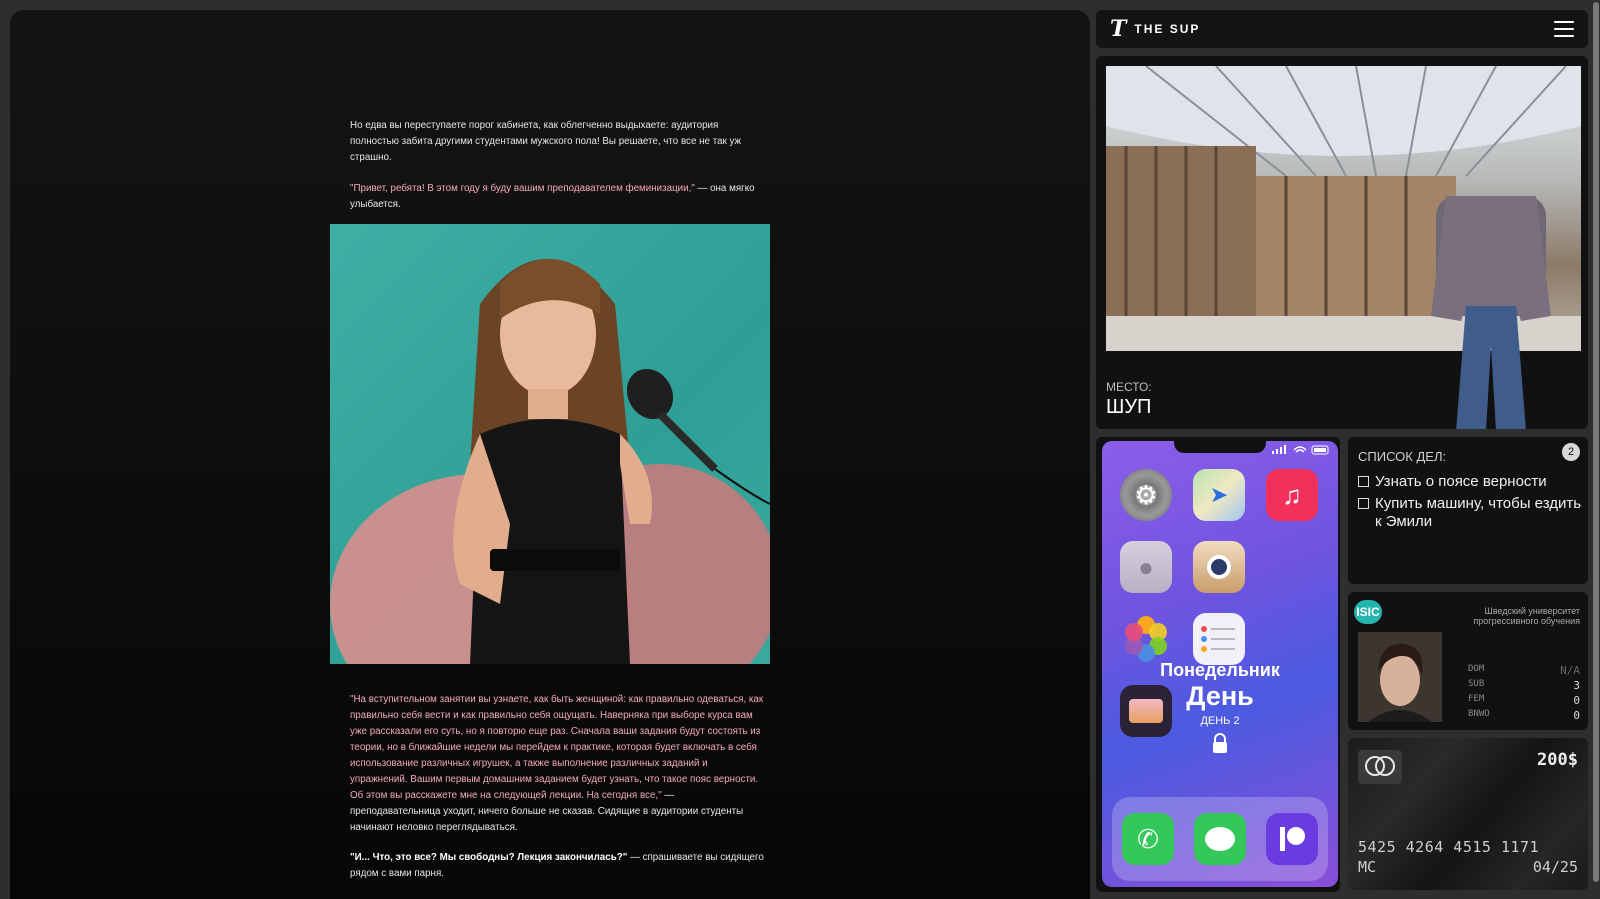 This screenshot has height=899, width=1600. What do you see at coordinates (1596, 442) in the screenshot?
I see `scrollbar-thumb` at bounding box center [1596, 442].